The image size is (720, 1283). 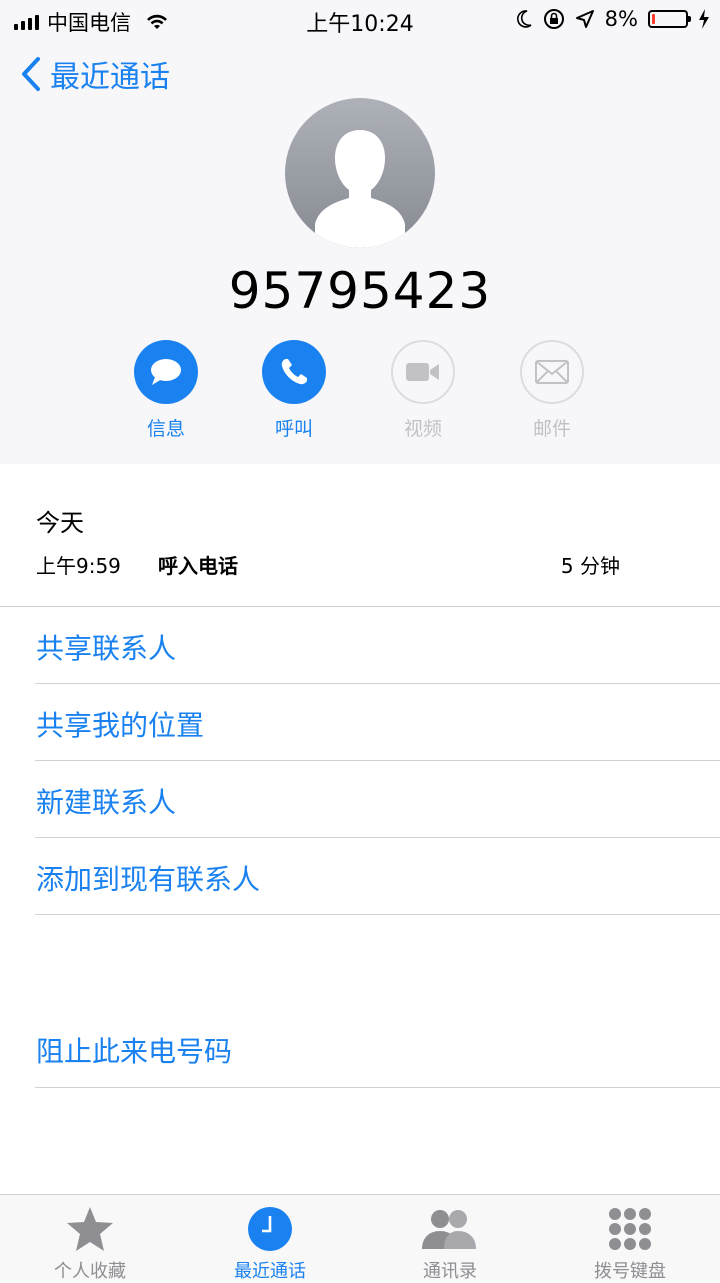 I want to click on tab-recents: 最近通话, so click(x=270, y=1239).